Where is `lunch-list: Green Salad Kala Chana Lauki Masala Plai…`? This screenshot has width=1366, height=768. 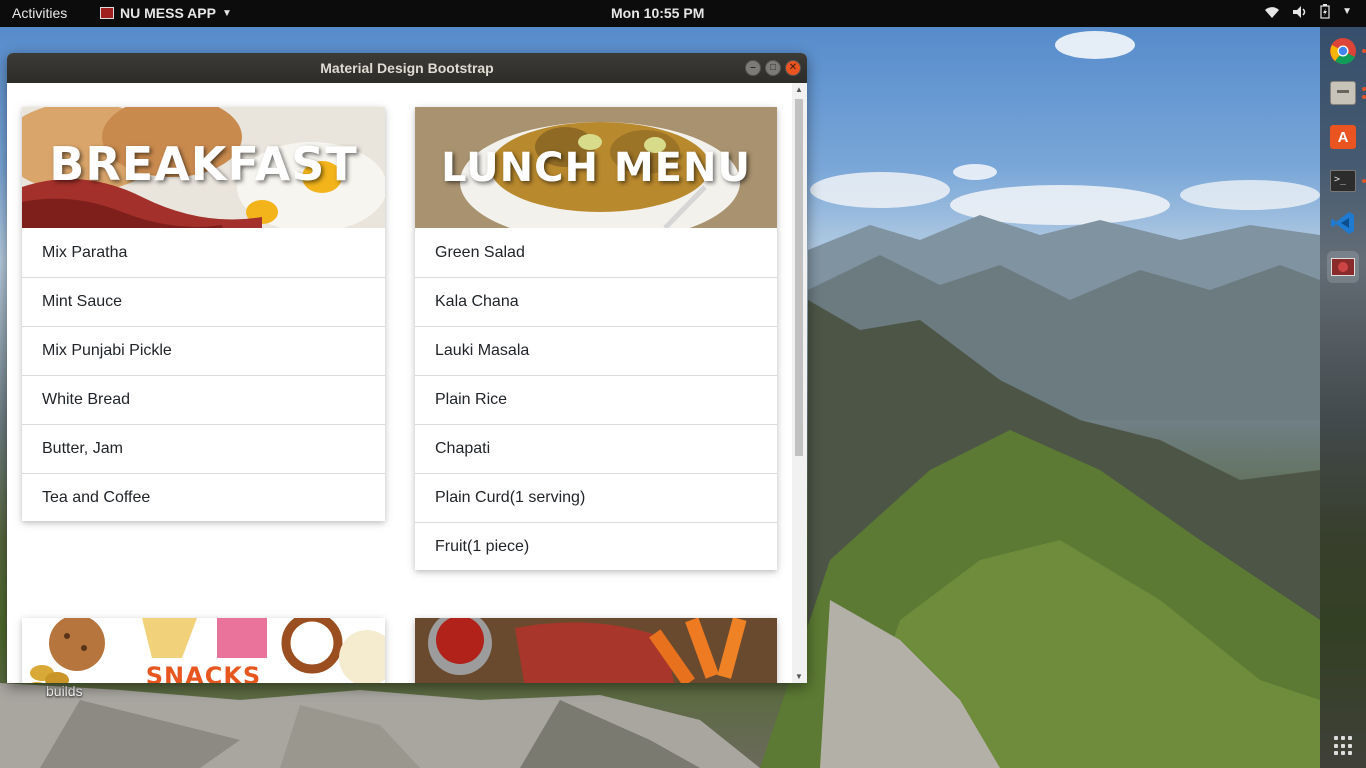
lunch-list: Green Salad Kala Chana Lauki Masala Plai… is located at coordinates (596, 399).